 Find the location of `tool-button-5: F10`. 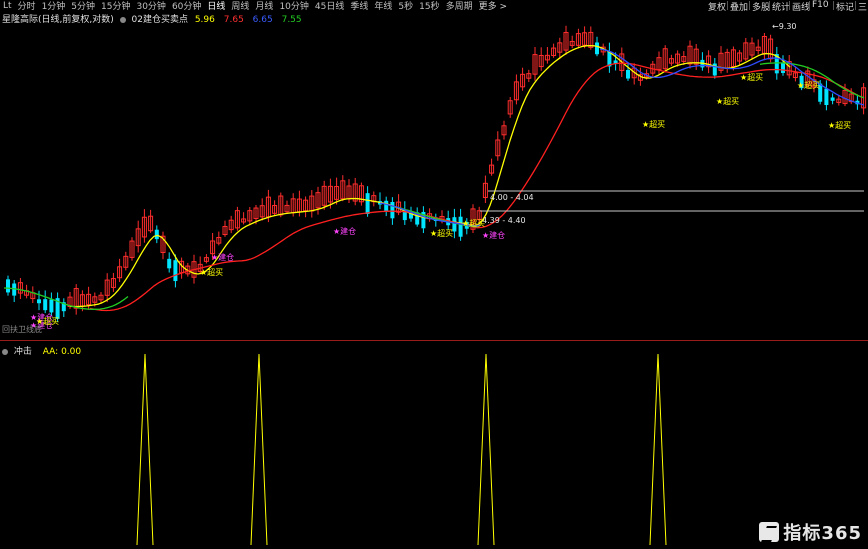

tool-button-5: F10 is located at coordinates (820, 5).